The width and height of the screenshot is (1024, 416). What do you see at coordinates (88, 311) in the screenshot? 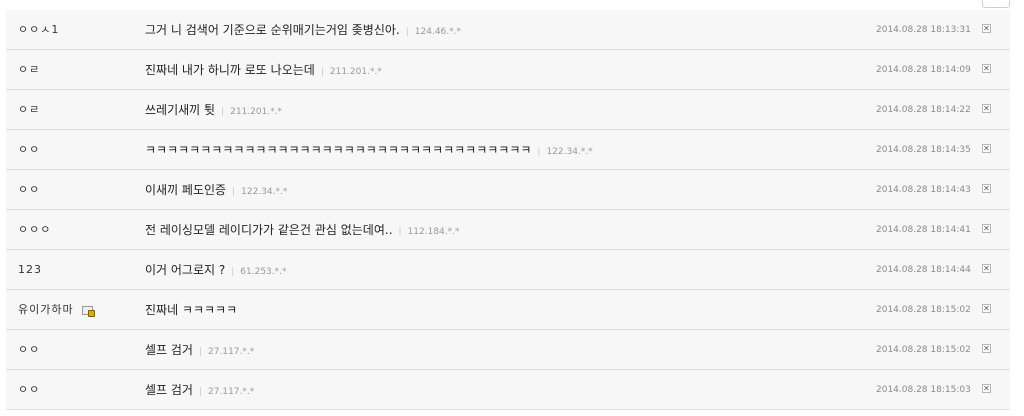
I see `member-badge-icon` at bounding box center [88, 311].